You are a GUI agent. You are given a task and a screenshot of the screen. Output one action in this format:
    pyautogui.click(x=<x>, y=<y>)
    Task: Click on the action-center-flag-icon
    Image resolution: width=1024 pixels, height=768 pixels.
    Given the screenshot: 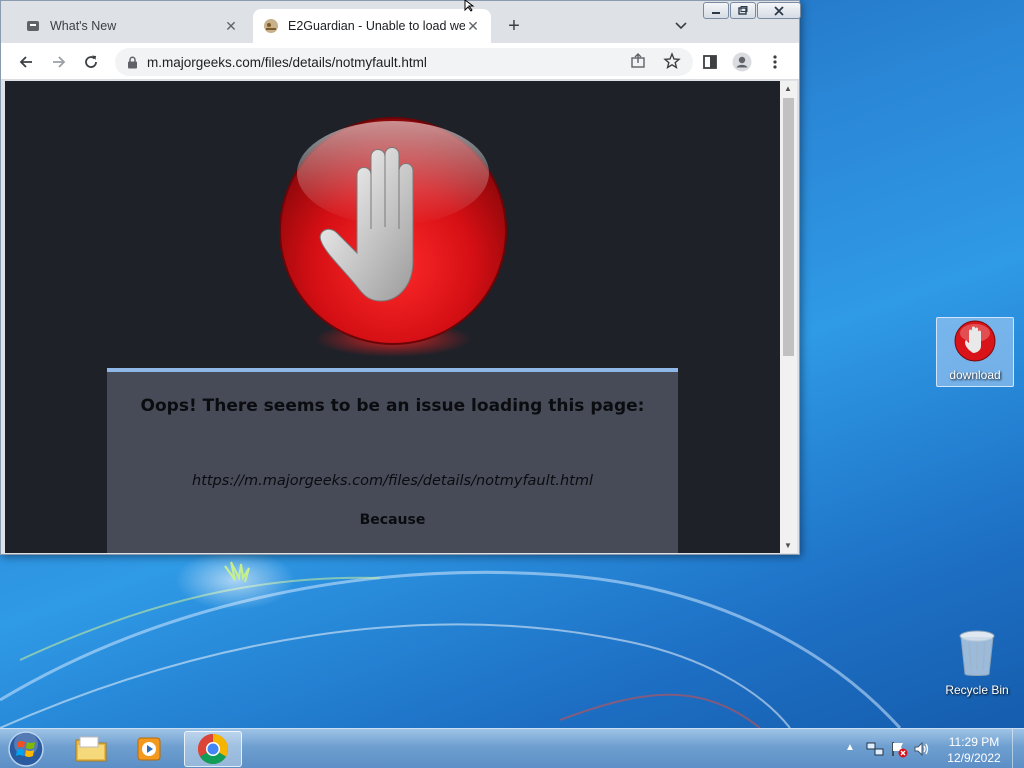 What is the action you would take?
    pyautogui.click(x=899, y=749)
    